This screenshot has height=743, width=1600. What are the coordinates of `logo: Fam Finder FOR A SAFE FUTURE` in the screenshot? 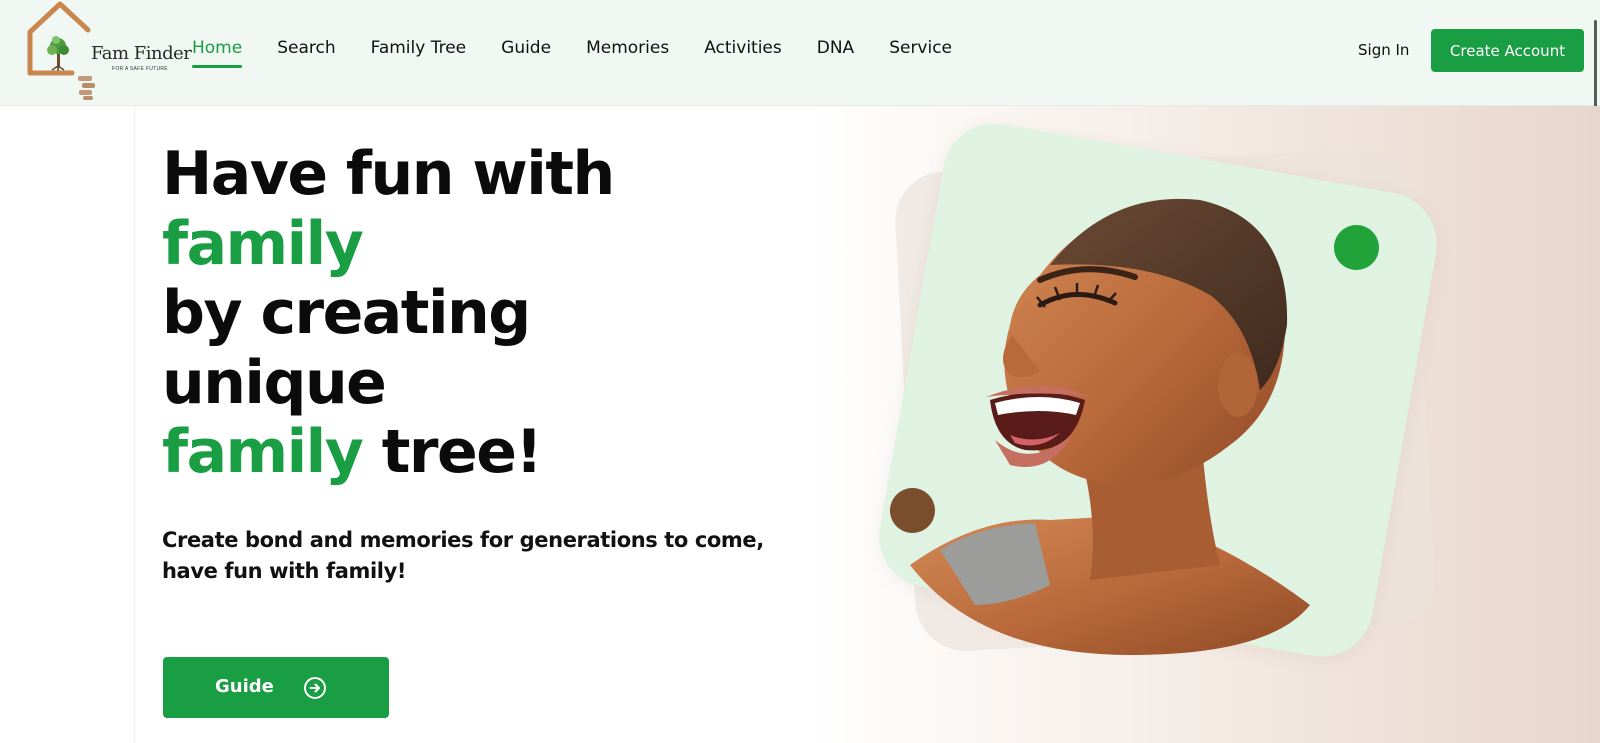 It's located at (107, 52).